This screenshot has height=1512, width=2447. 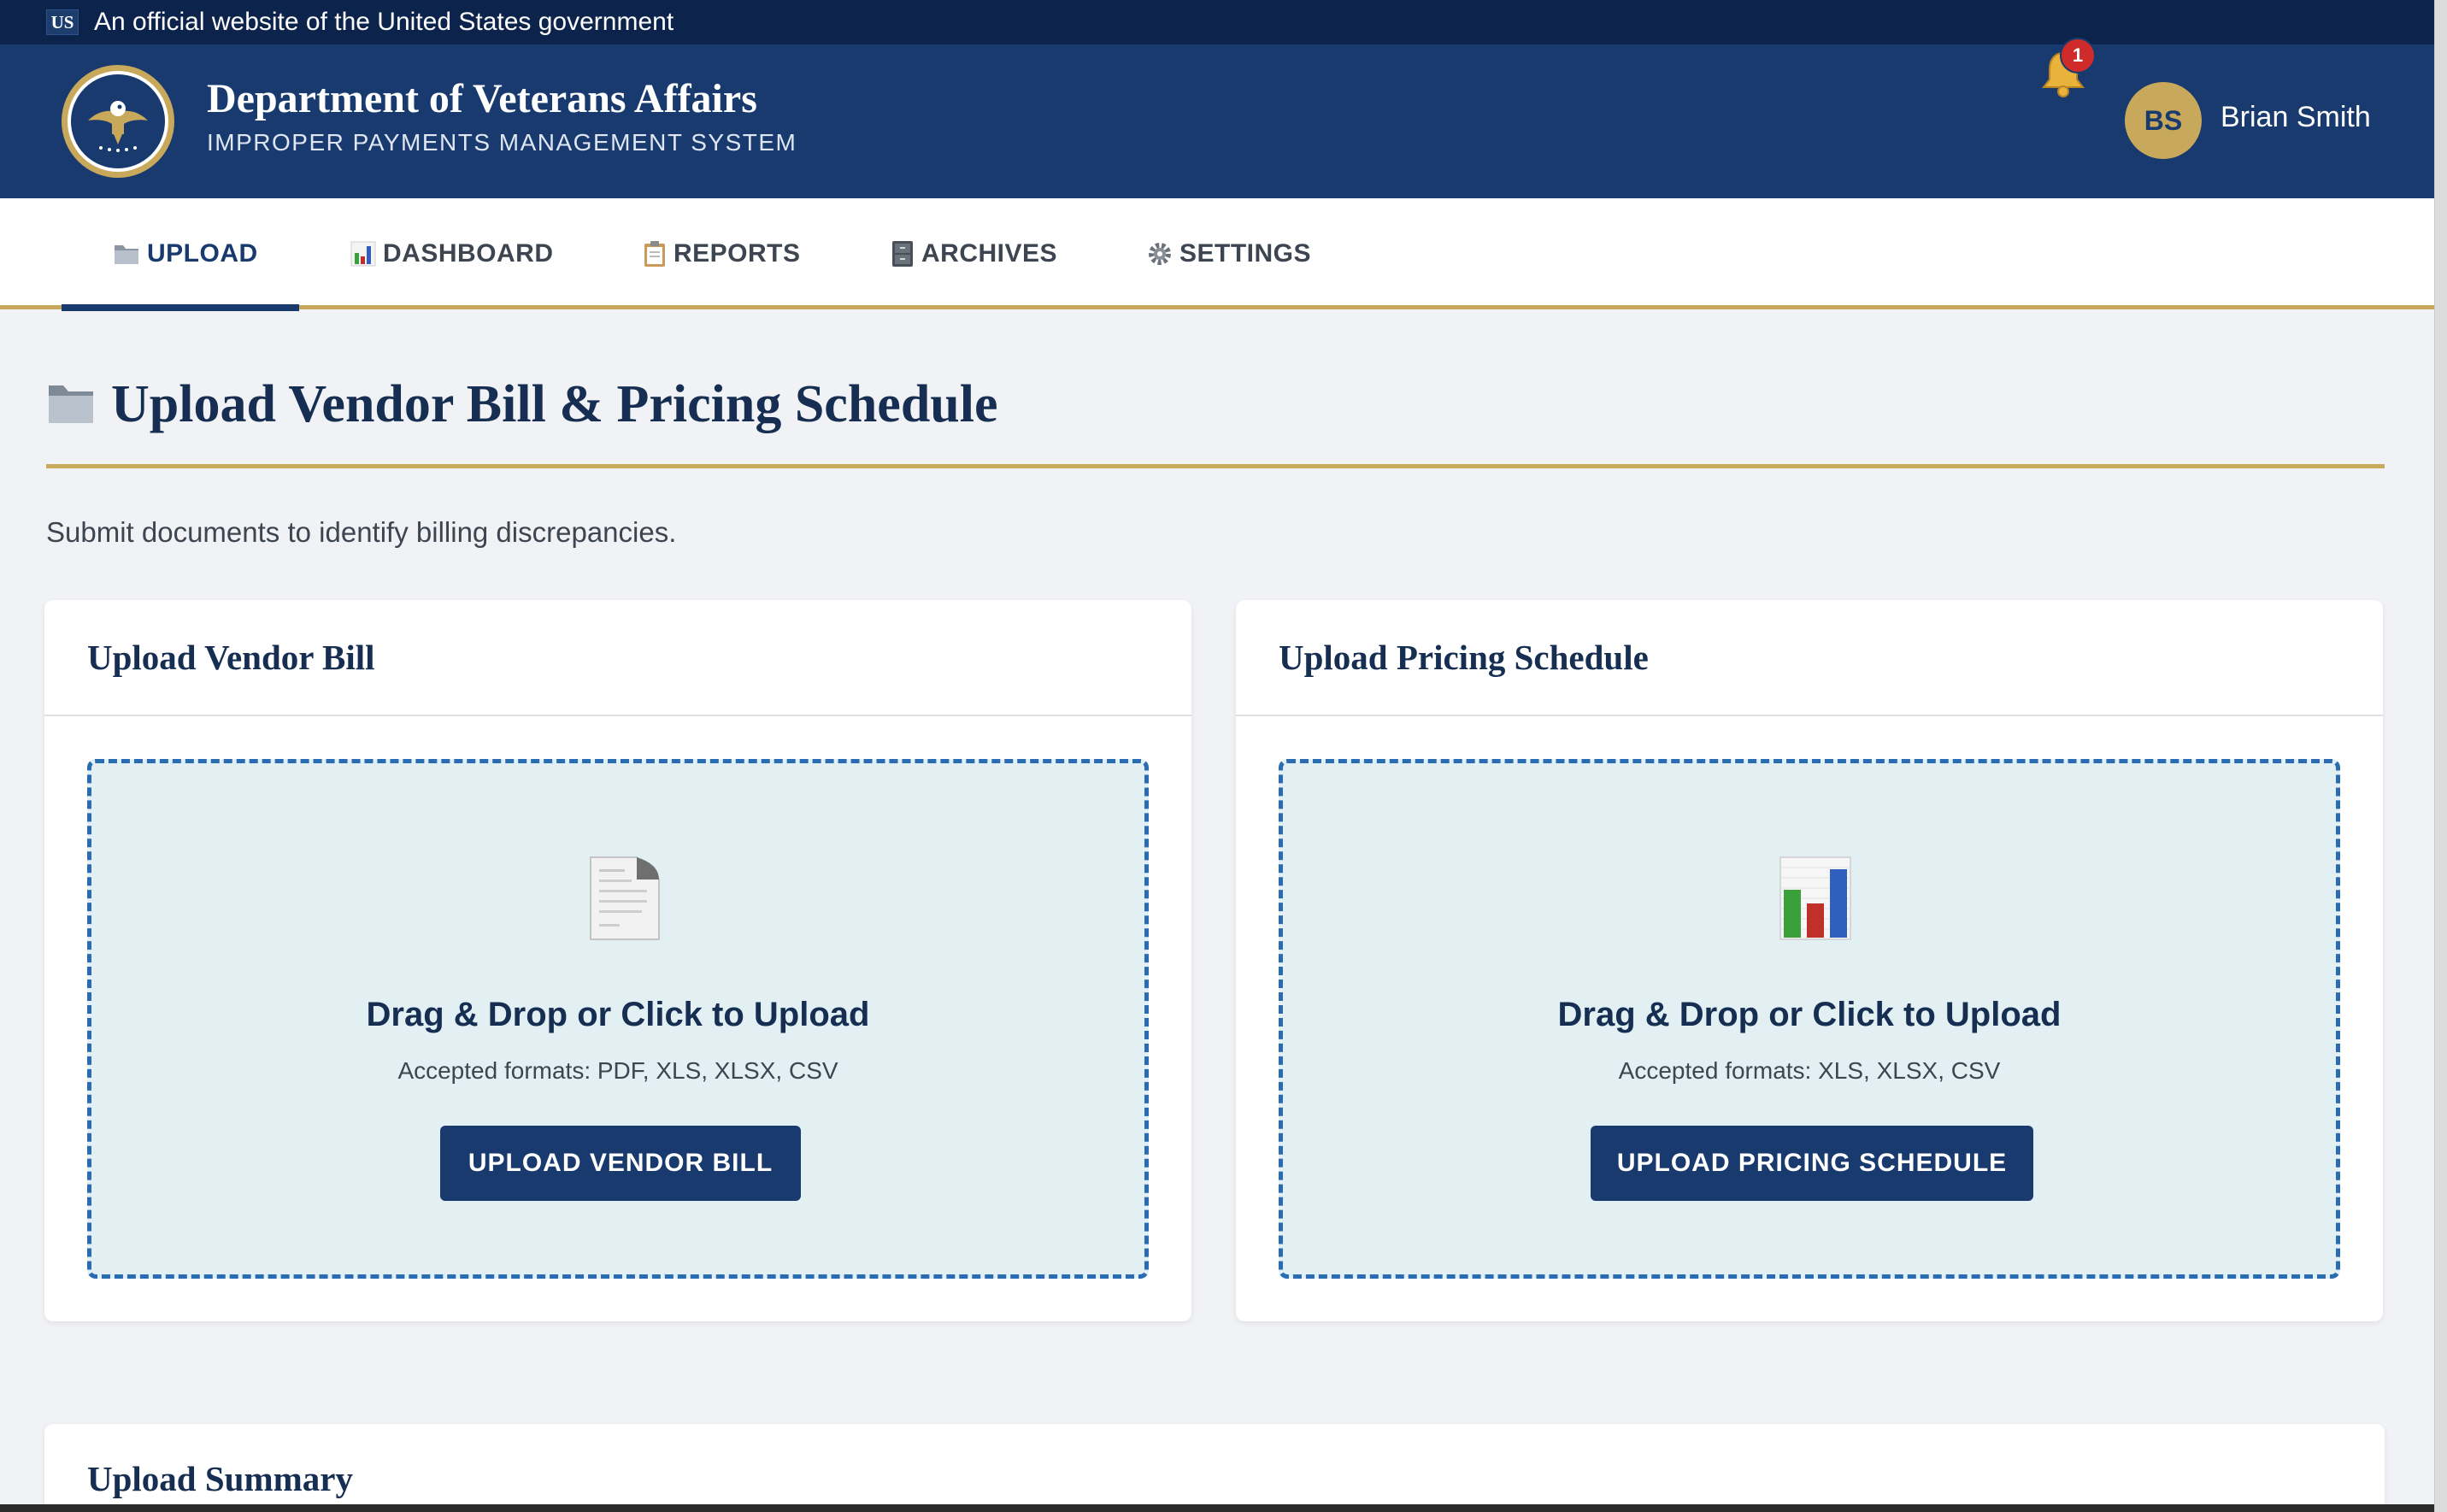 I want to click on user-name: Brian Smith, so click(x=2296, y=117).